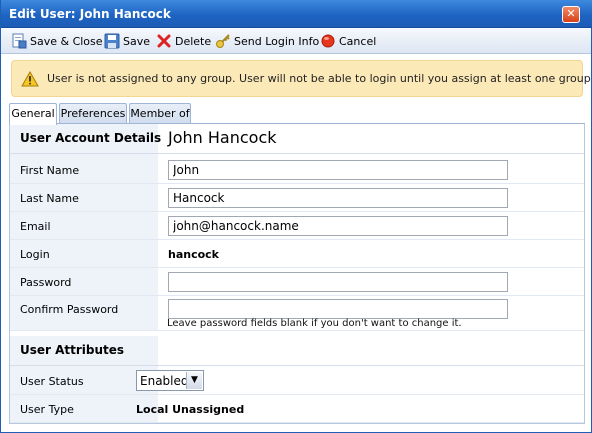  What do you see at coordinates (338, 309) in the screenshot?
I see `confirm-password-field` at bounding box center [338, 309].